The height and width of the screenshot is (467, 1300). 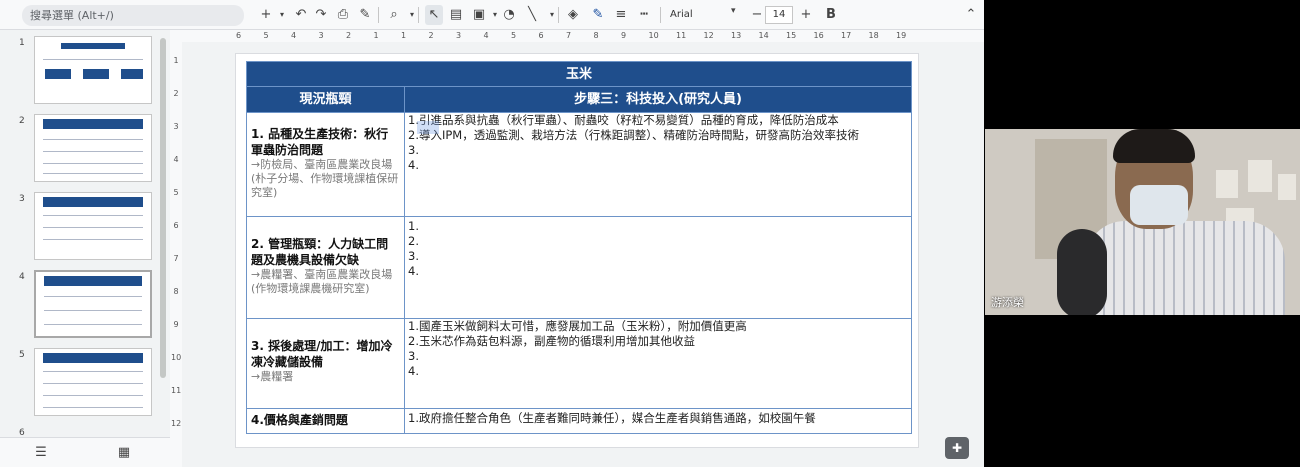 I want to click on font-size-input: 14, so click(x=779, y=15).